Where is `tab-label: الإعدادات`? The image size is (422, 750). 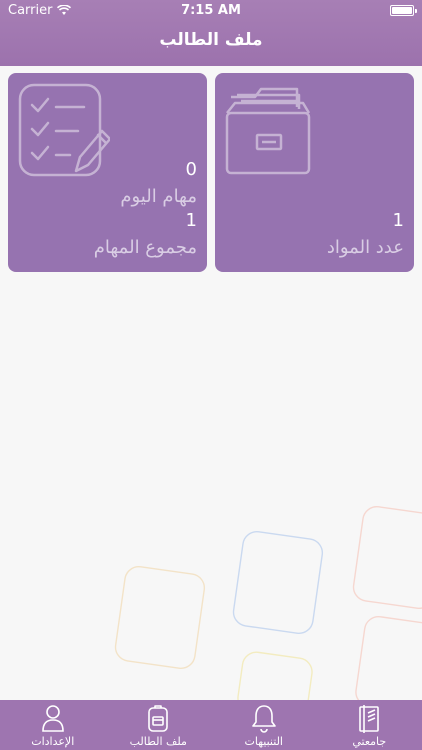 tab-label: الإعدادات is located at coordinates (53, 741).